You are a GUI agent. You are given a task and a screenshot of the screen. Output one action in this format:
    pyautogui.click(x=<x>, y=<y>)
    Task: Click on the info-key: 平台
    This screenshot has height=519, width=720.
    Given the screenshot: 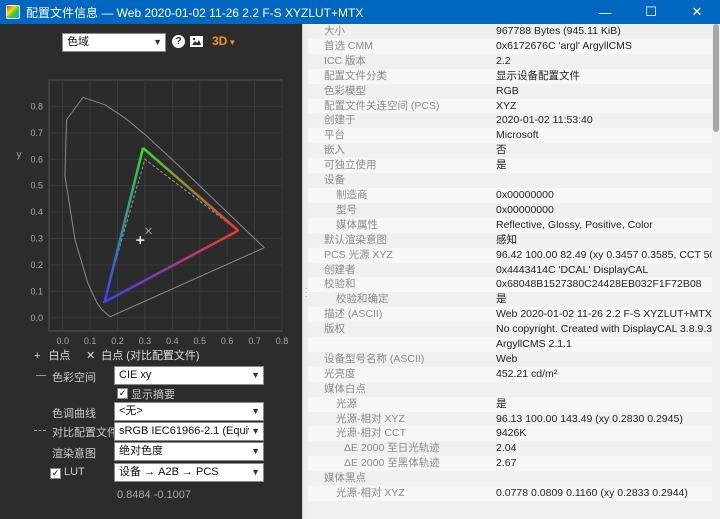 What is the action you would take?
    pyautogui.click(x=334, y=135)
    